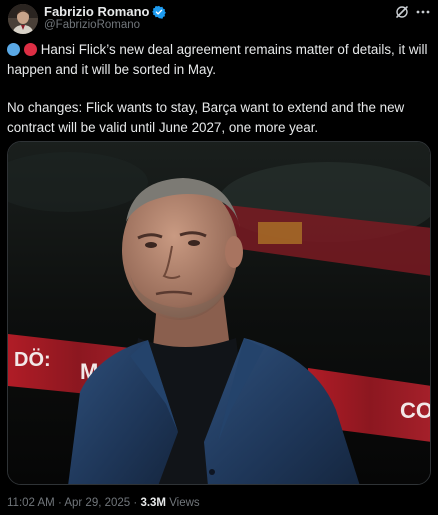 This screenshot has height=515, width=438. I want to click on author-handle: @FabrizioRomano, so click(92, 25).